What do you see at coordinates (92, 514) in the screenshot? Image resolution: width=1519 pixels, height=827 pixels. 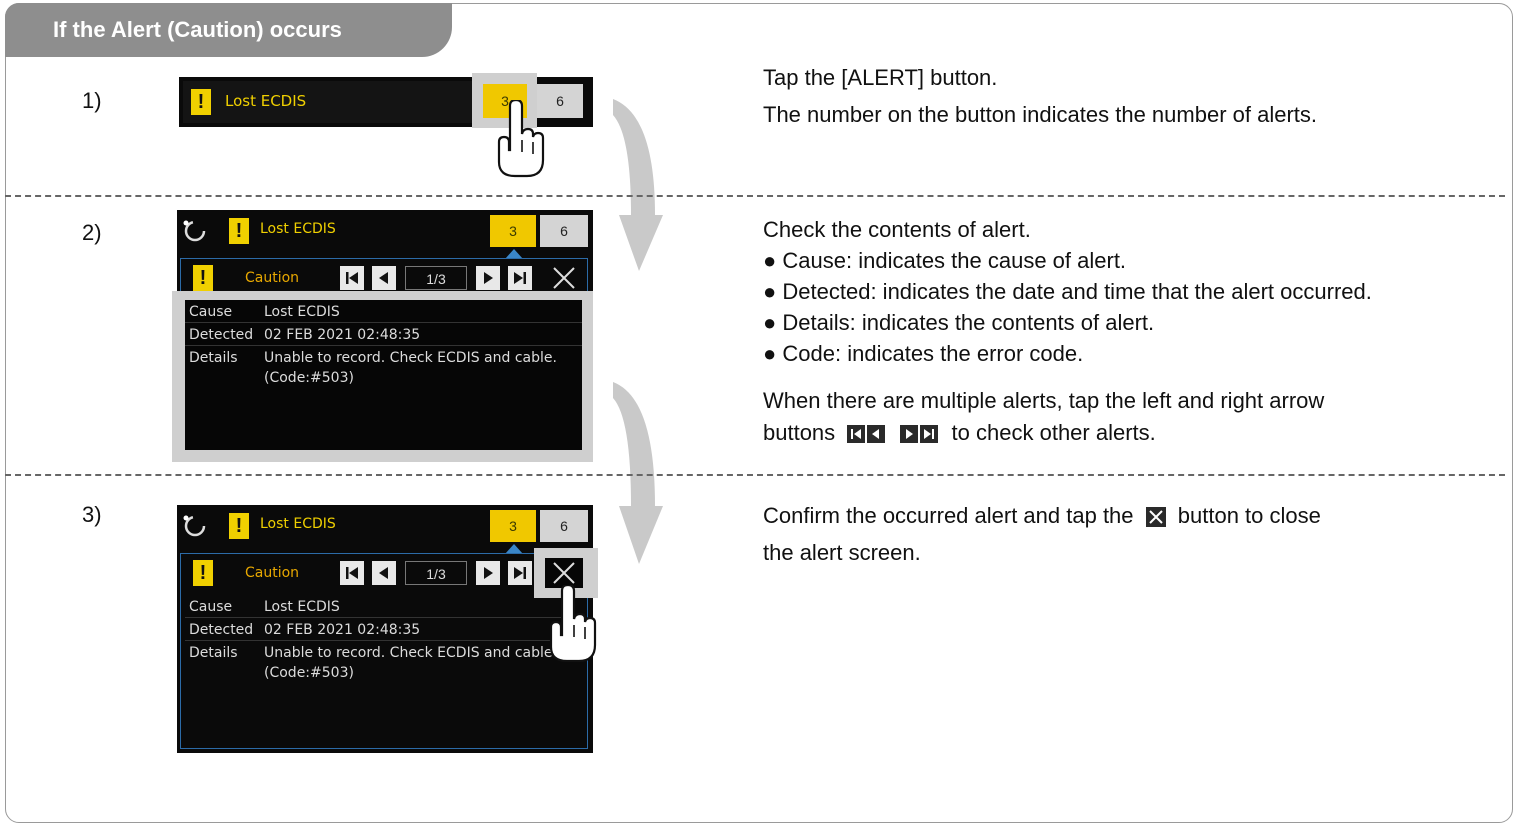 I see `step-number: 3)` at bounding box center [92, 514].